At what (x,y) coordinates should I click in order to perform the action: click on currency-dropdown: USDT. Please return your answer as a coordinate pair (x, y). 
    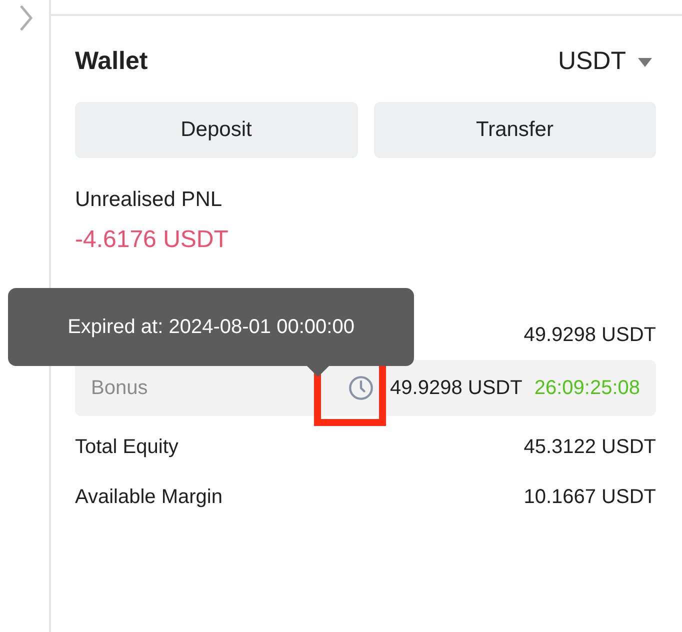
    Looking at the image, I should click on (605, 62).